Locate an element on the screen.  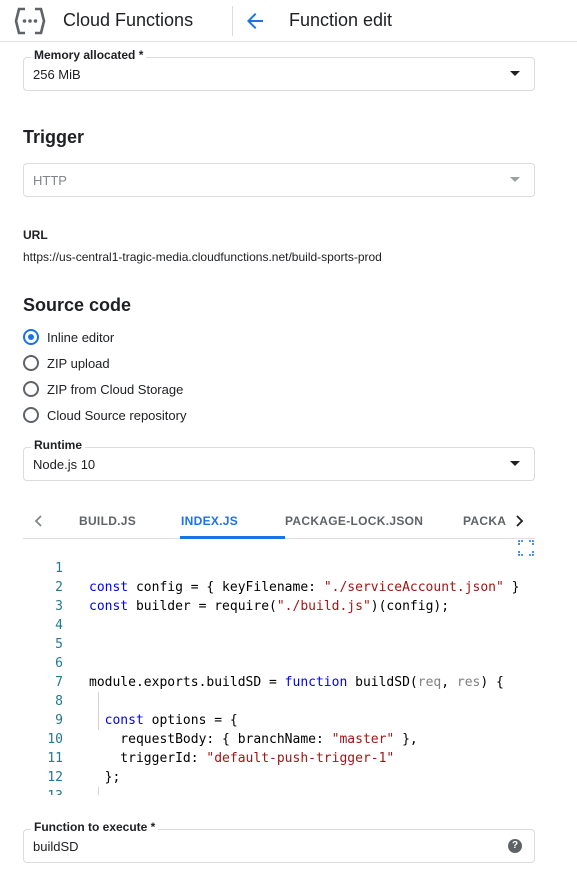
chevron-left-icon is located at coordinates (39, 521).